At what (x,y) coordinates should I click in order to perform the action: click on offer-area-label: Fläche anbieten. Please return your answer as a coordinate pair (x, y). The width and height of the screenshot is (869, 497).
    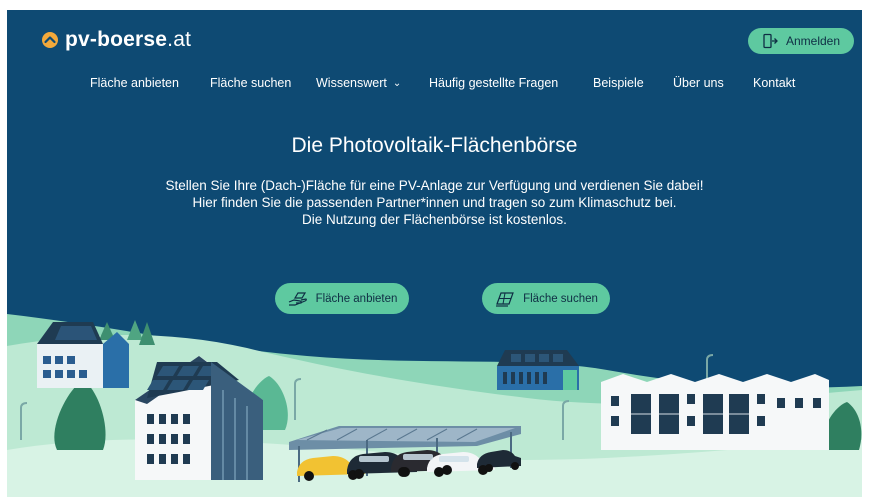
    Looking at the image, I should click on (356, 298).